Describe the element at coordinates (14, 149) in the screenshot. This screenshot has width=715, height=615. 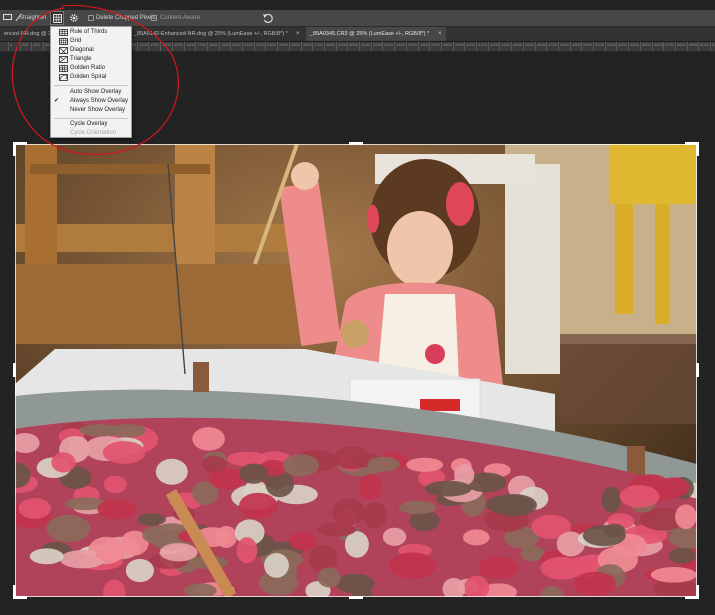
I see `crop-handle-top-left-vertical` at that location.